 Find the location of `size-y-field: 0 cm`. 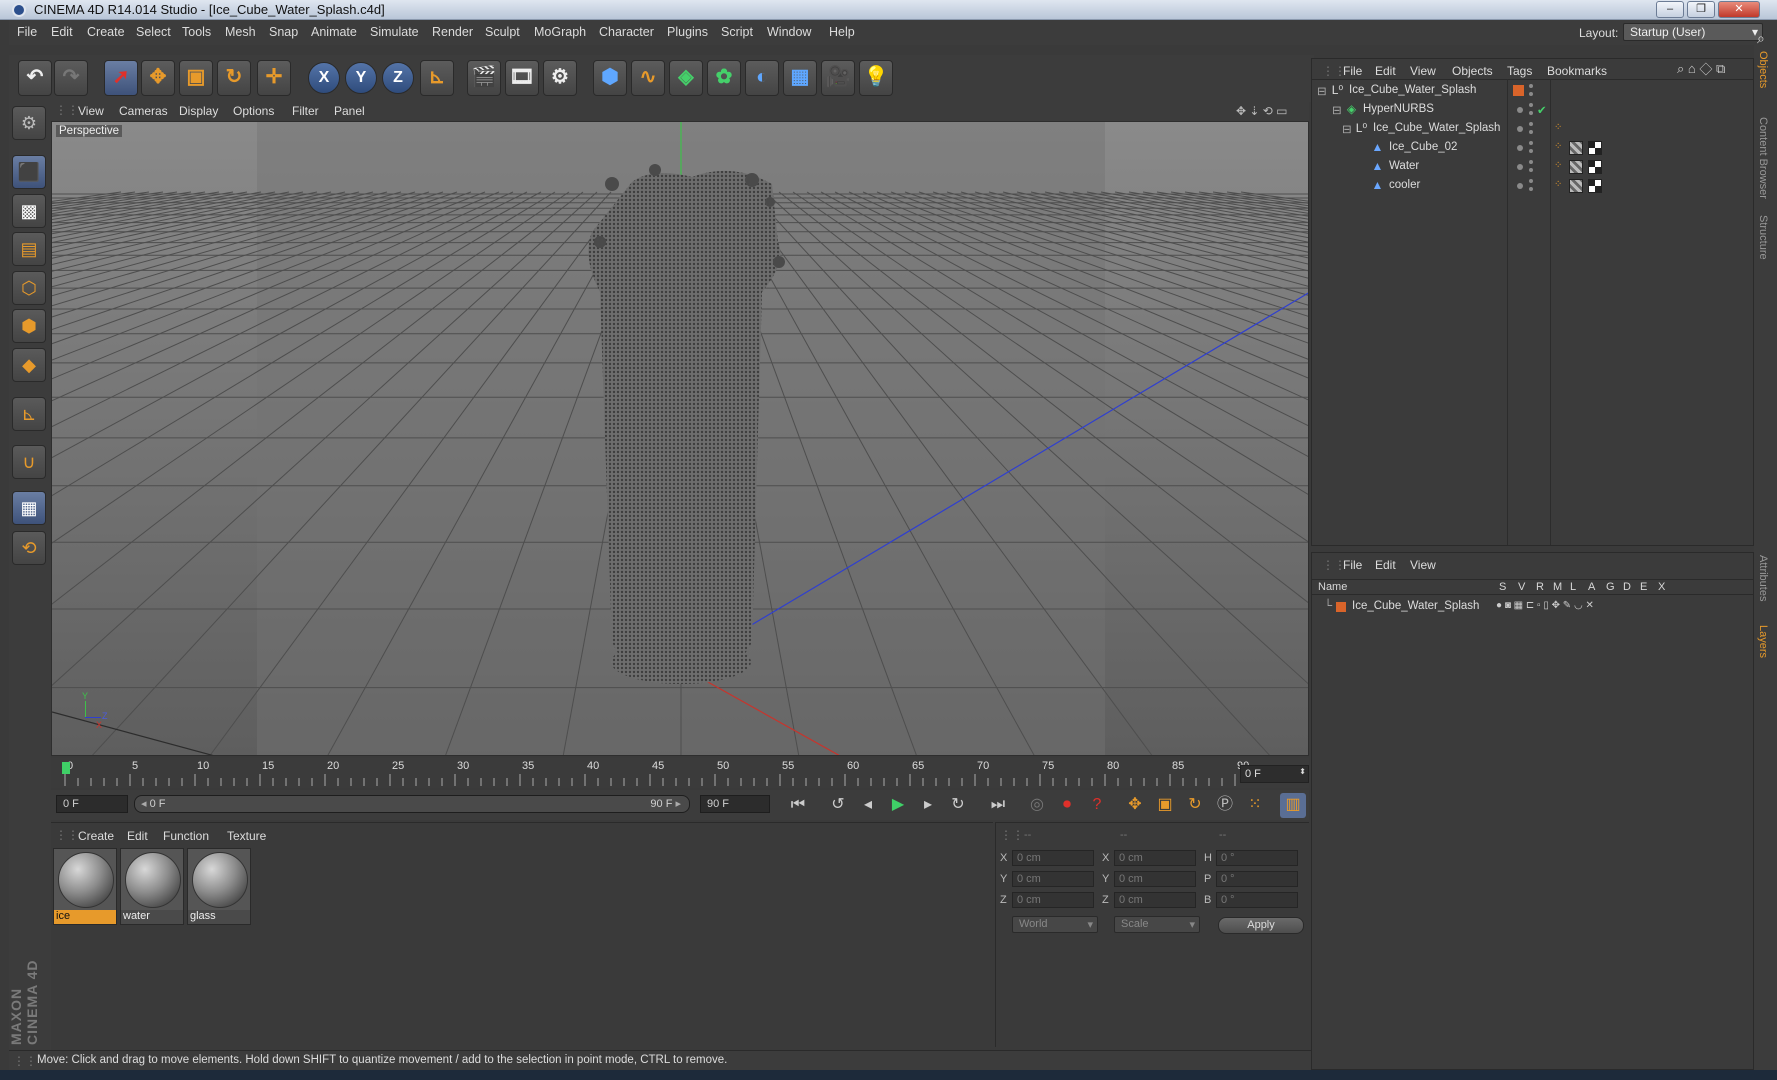

size-y-field: 0 cm is located at coordinates (1155, 879).